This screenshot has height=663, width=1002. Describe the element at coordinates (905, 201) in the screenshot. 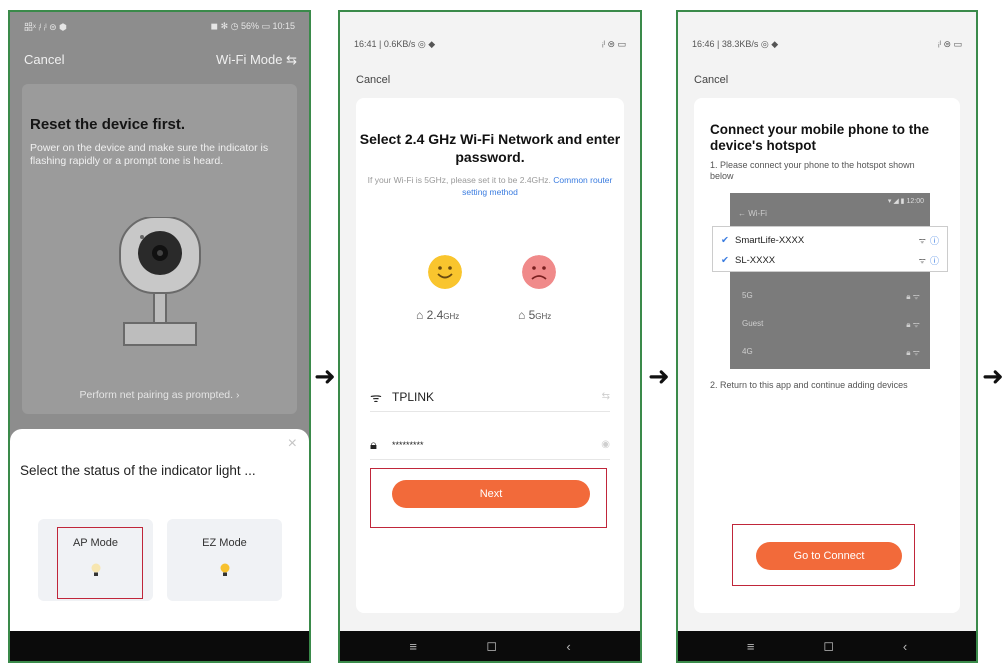

I see `screenshot-status: ▾ ◢ ▮ 12:00` at that location.